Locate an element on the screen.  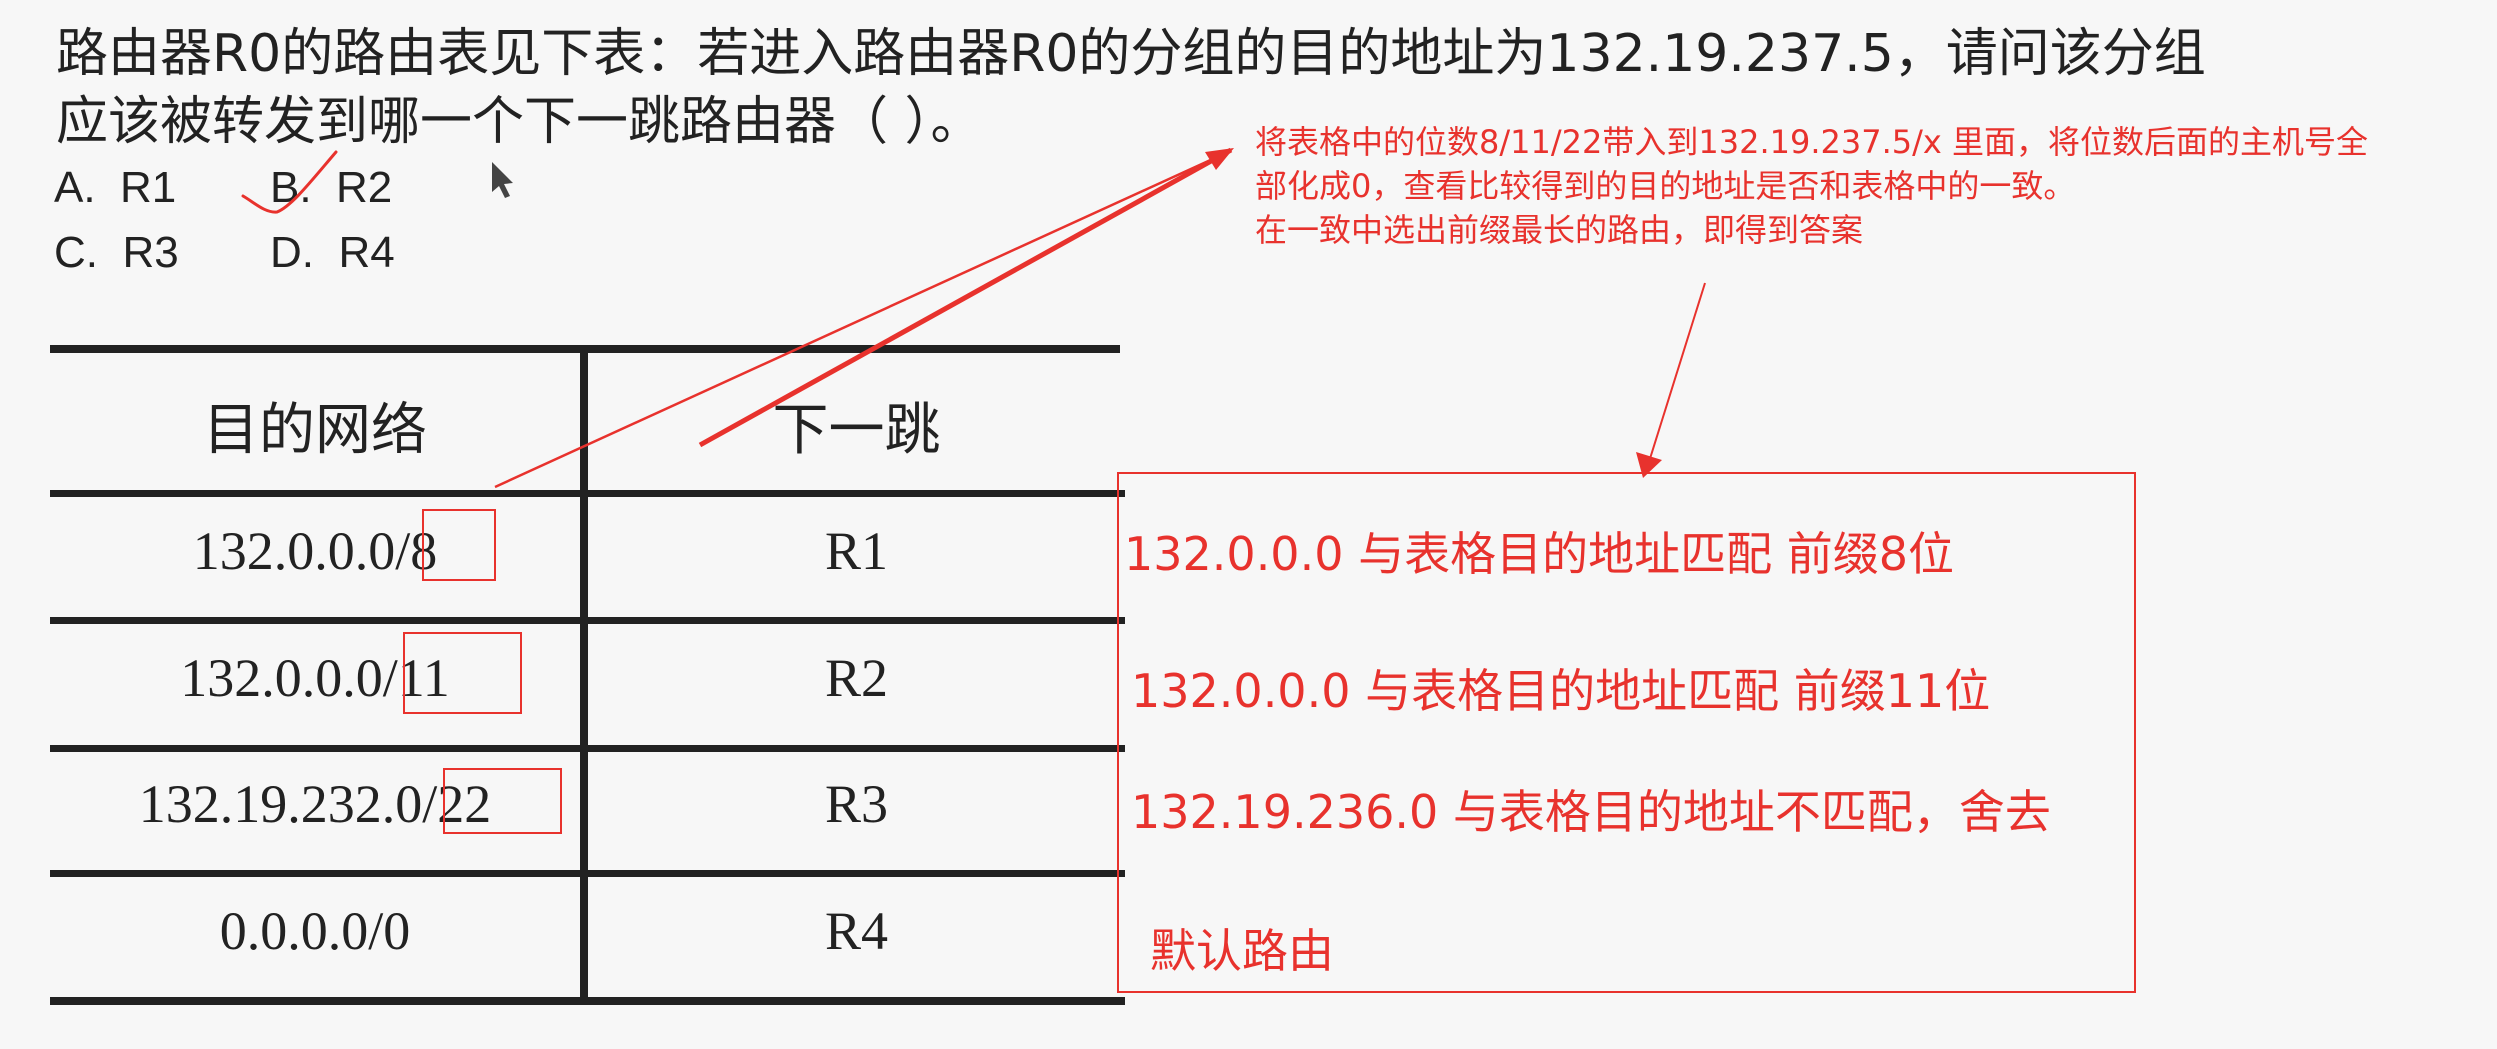
arrow-shaft is located at coordinates (965, 297).